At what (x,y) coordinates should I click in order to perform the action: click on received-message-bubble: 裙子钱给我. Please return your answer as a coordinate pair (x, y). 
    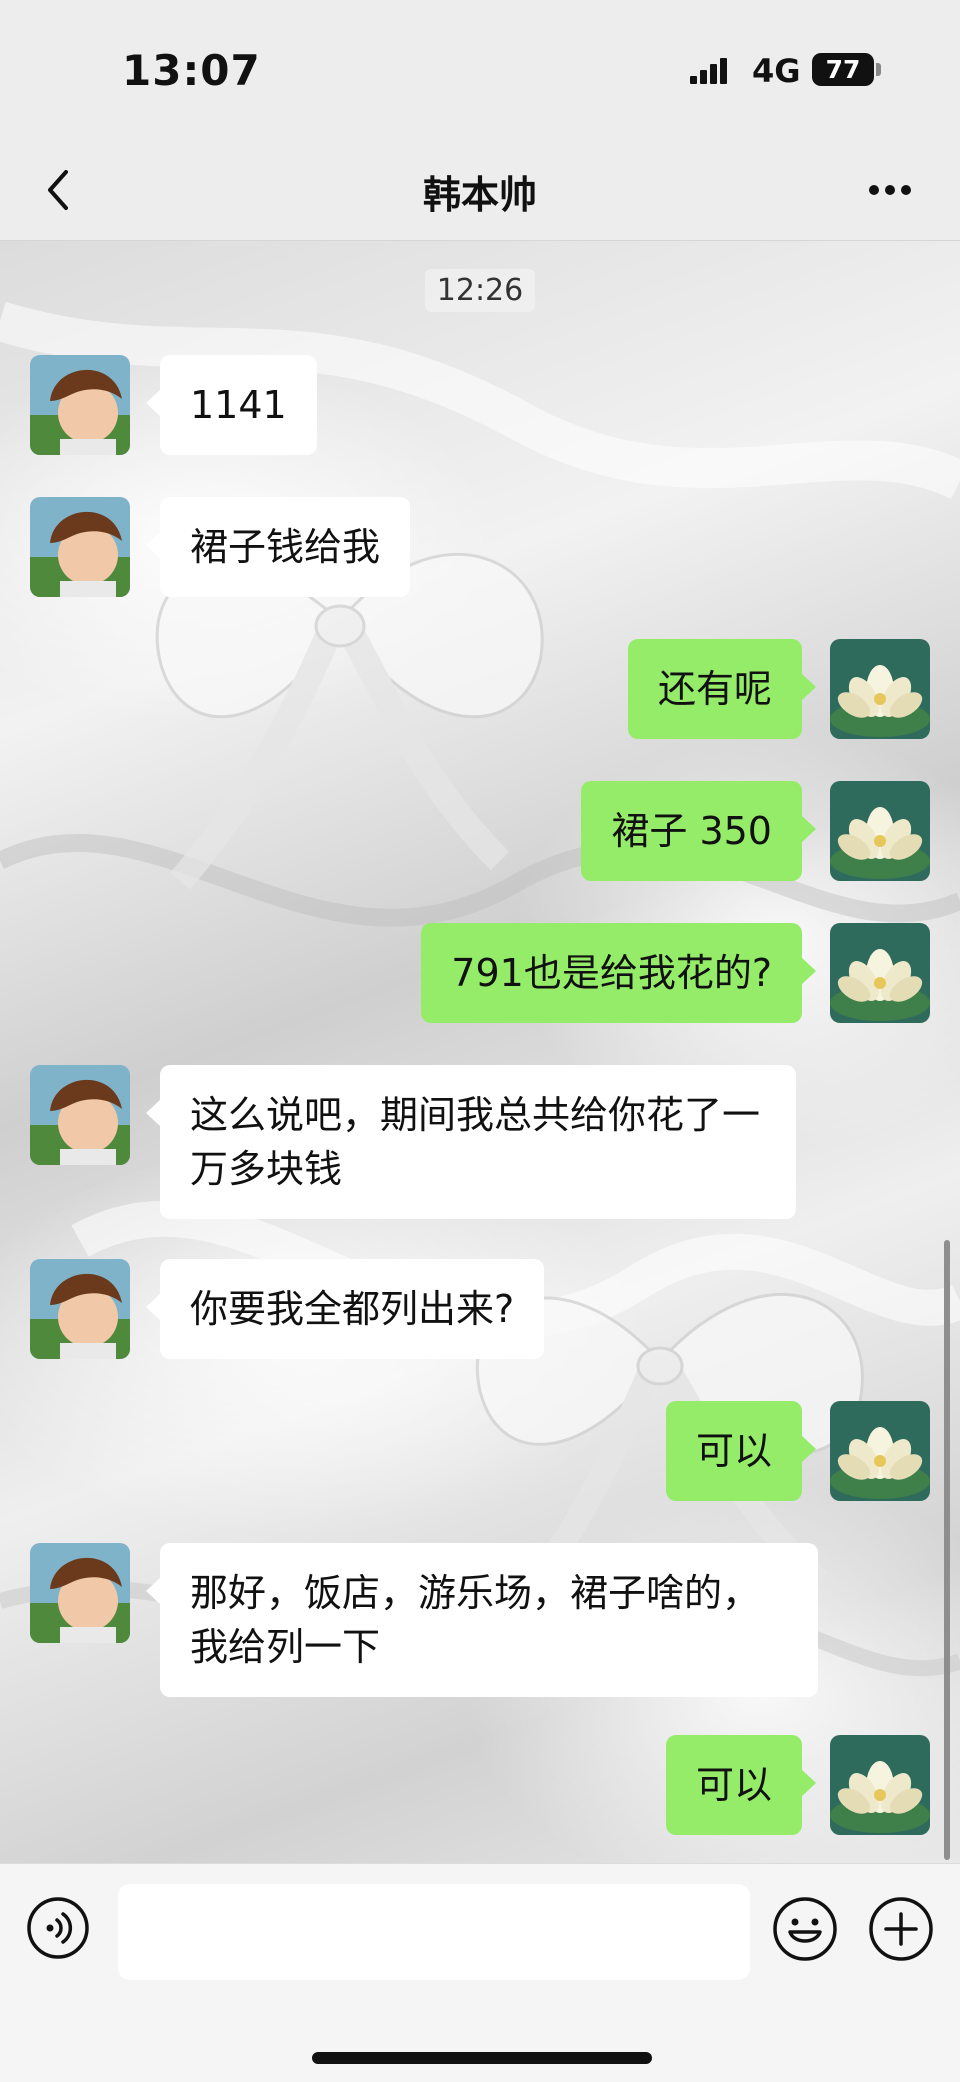
    Looking at the image, I should click on (278, 547).